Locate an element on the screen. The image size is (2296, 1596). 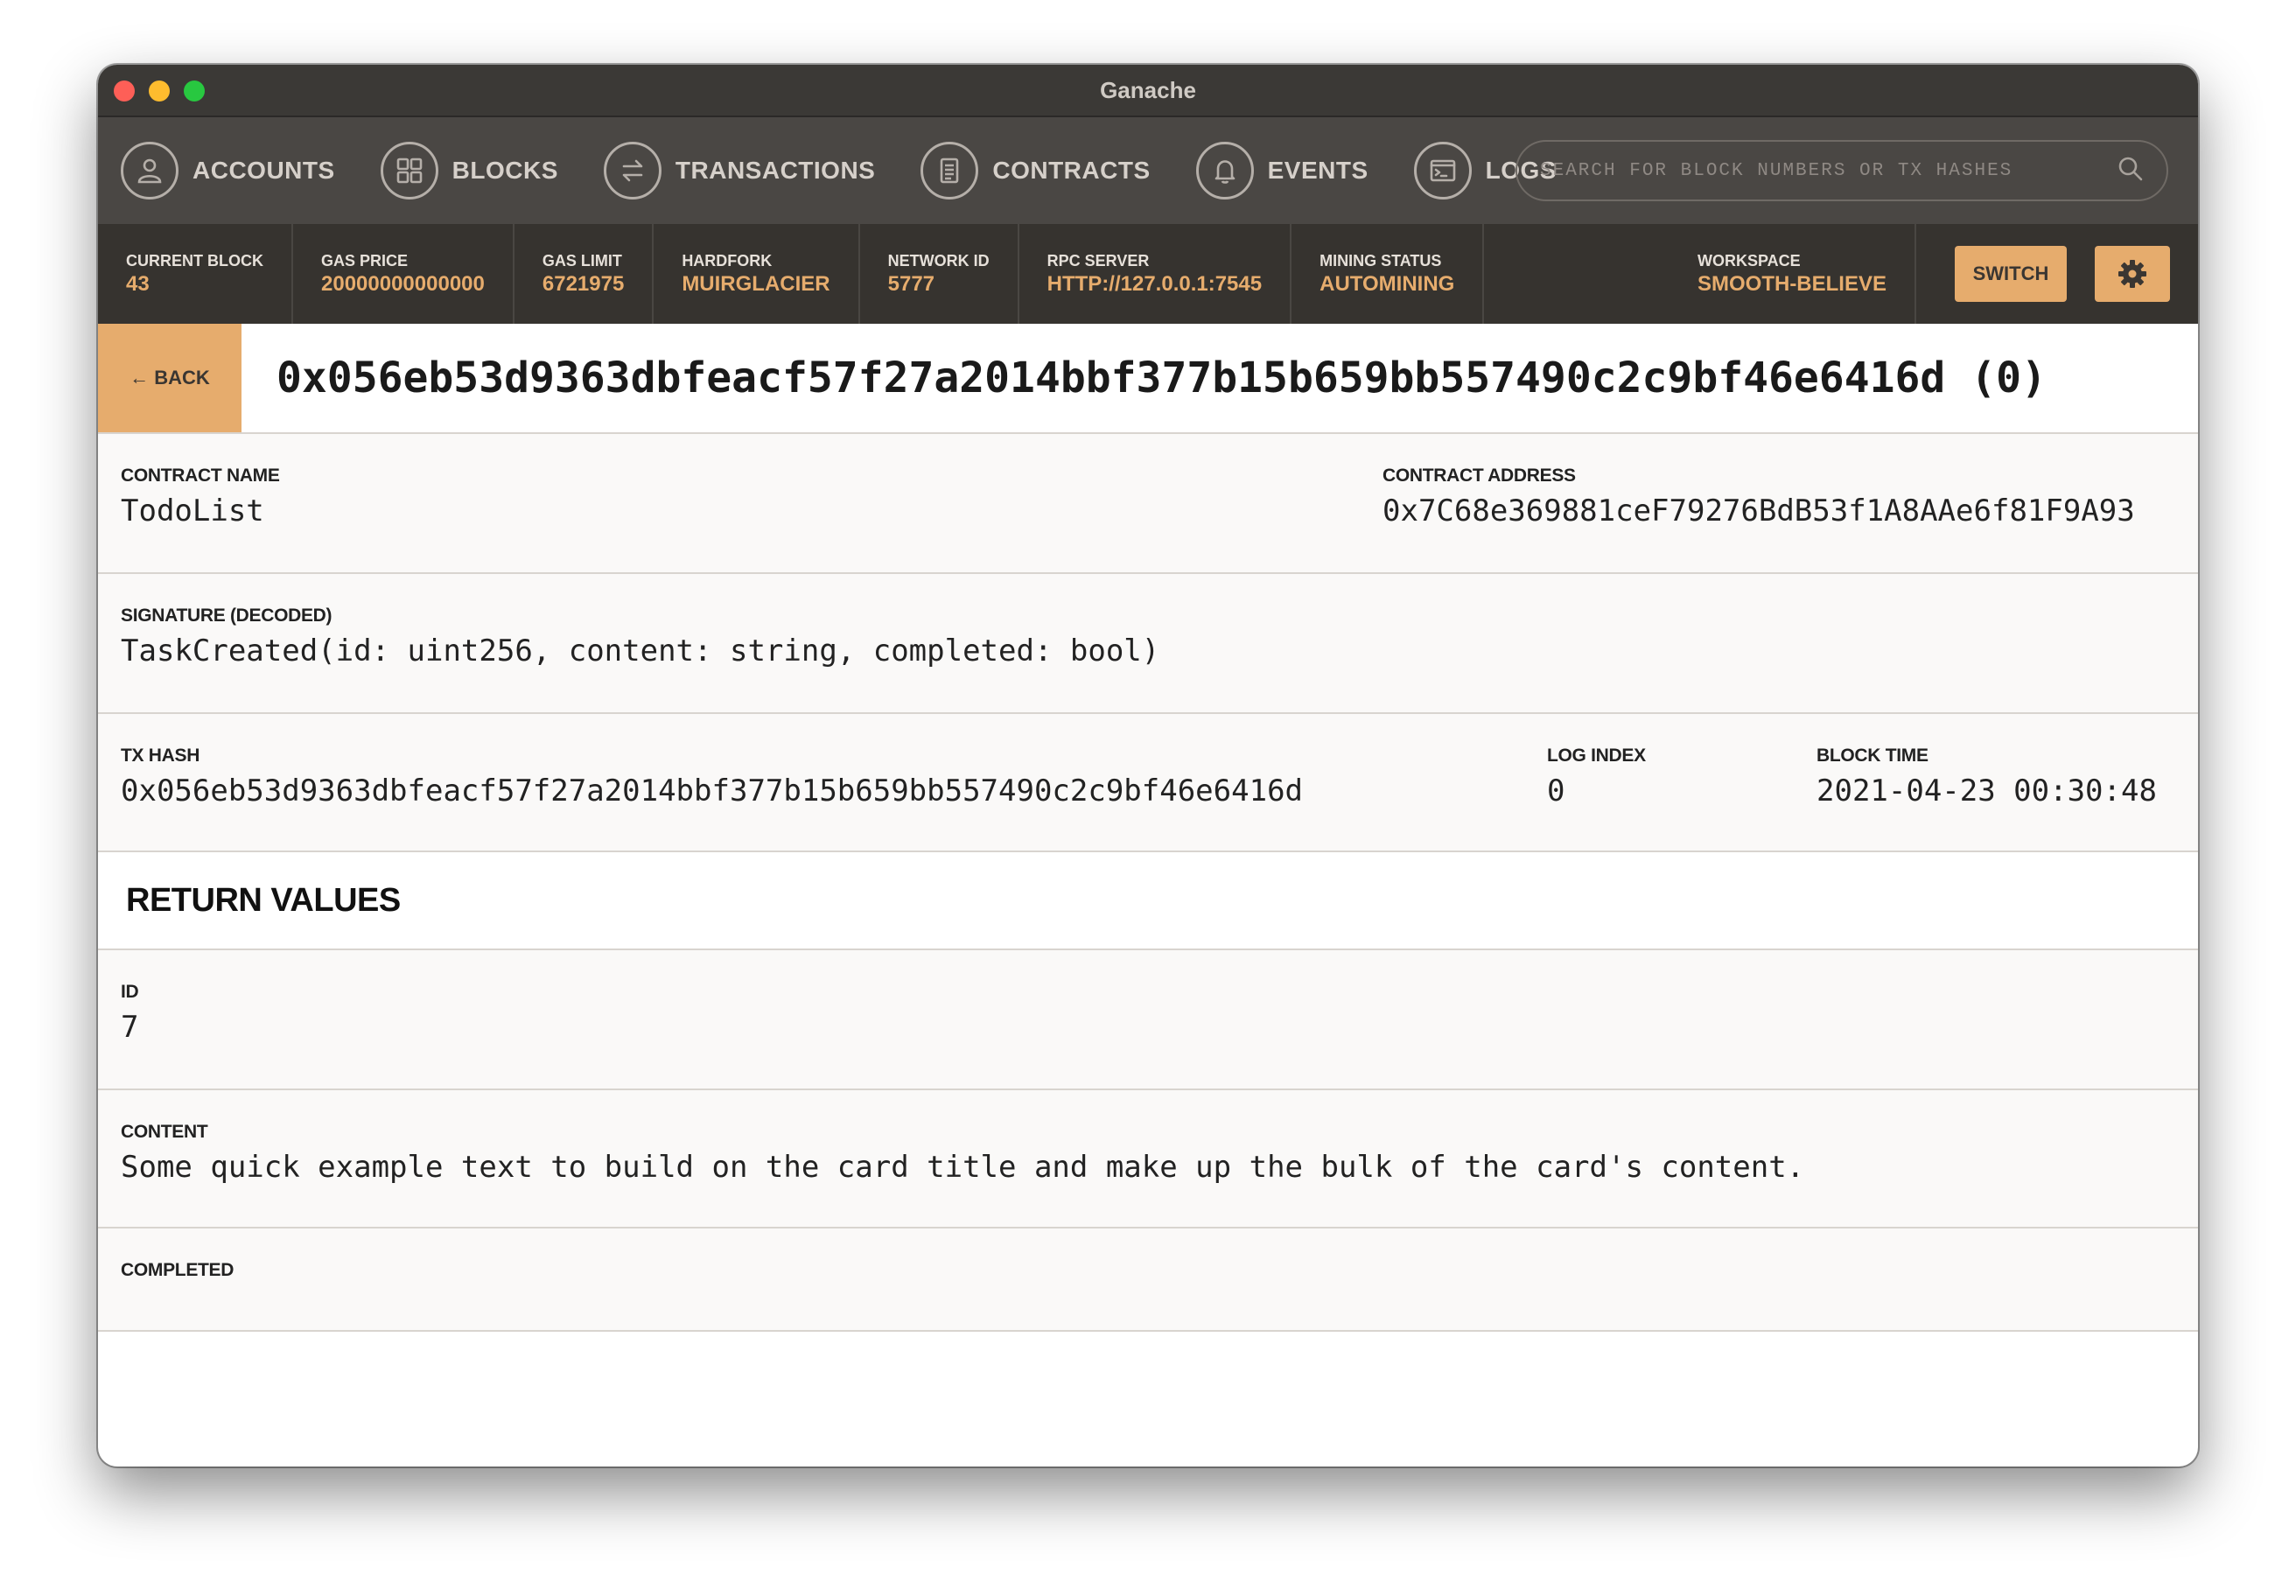
stat-label: WORKSPACE is located at coordinates (1749, 260).